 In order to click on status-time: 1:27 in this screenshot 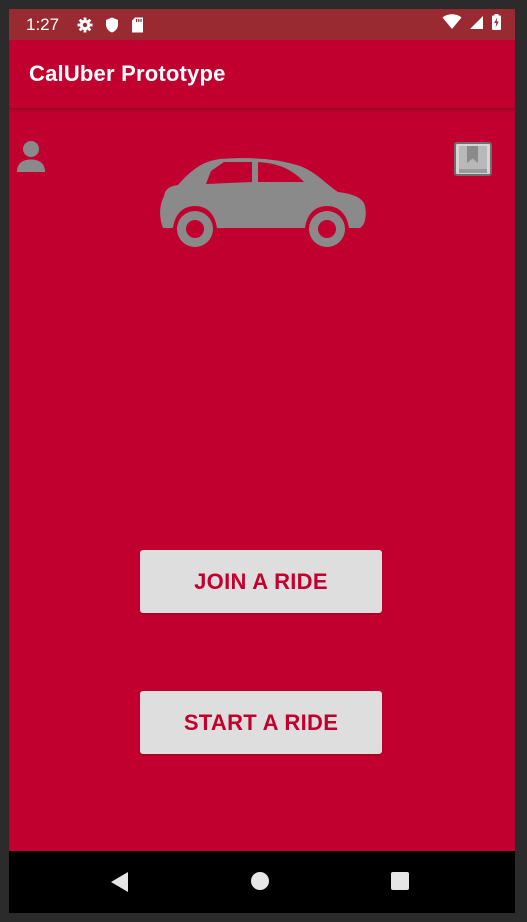, I will do `click(43, 24)`.